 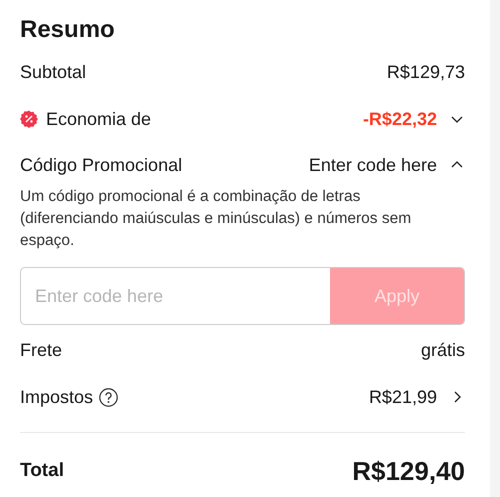 I want to click on discount-badge-icon, so click(x=29, y=119).